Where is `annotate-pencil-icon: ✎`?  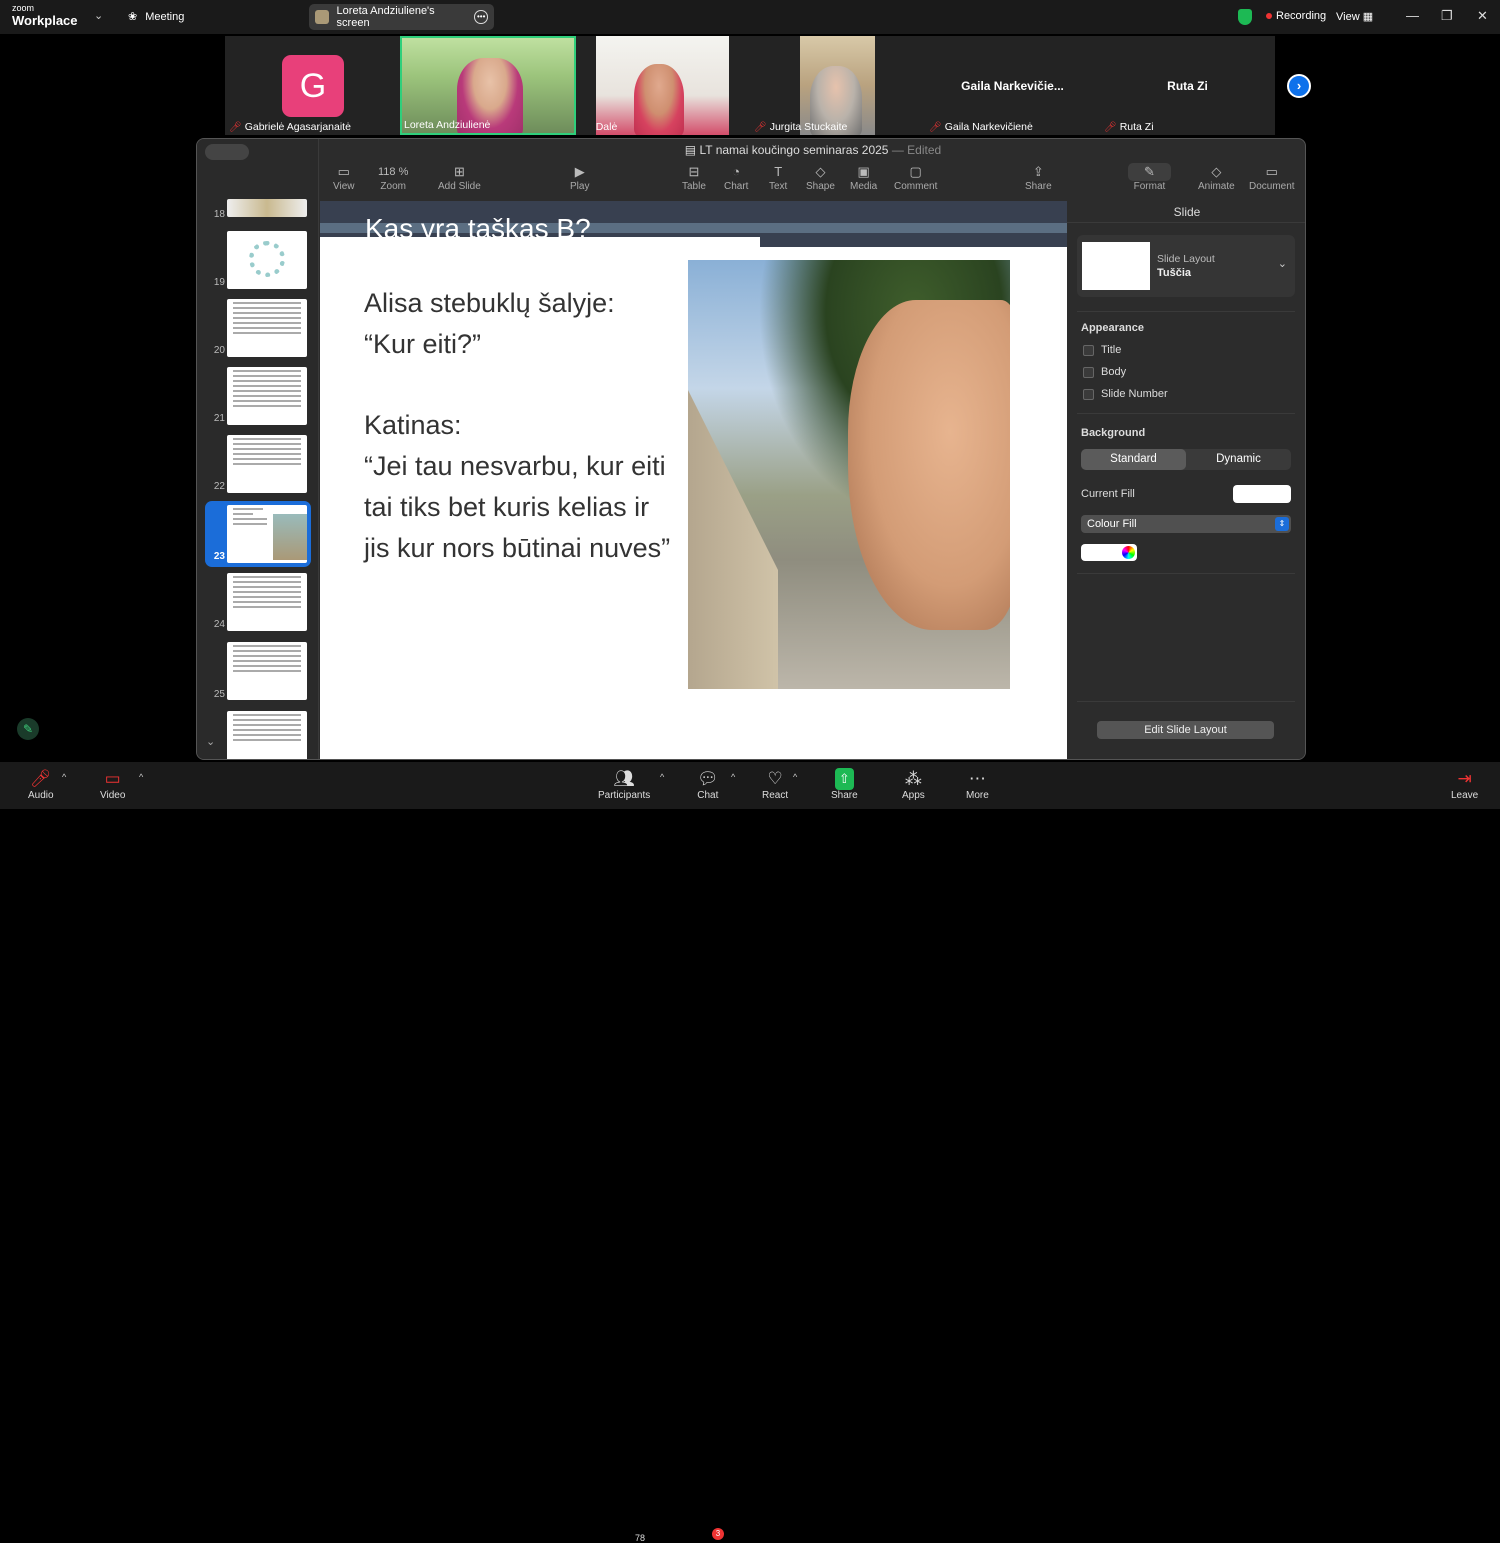
annotate-pencil-icon: ✎ is located at coordinates (28, 729).